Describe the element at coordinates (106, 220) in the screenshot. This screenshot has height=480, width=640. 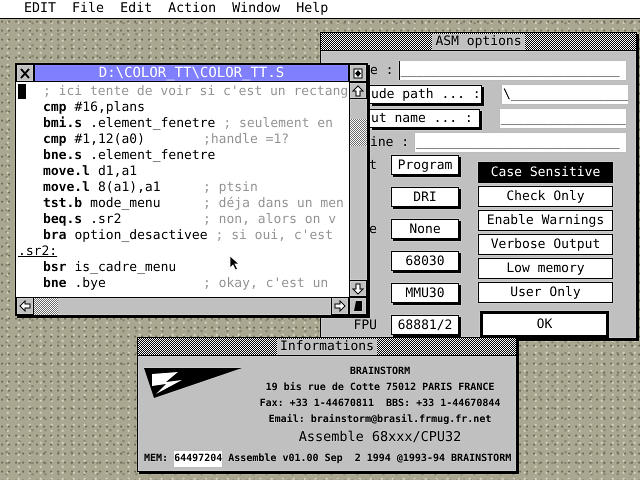
I see `instruction-operands: .sr2` at that location.